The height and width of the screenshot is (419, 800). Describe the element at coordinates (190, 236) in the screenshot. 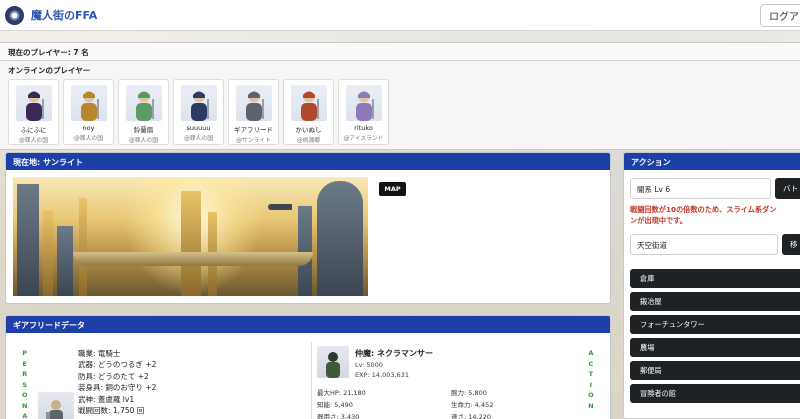

I see `location-scene-image` at that location.